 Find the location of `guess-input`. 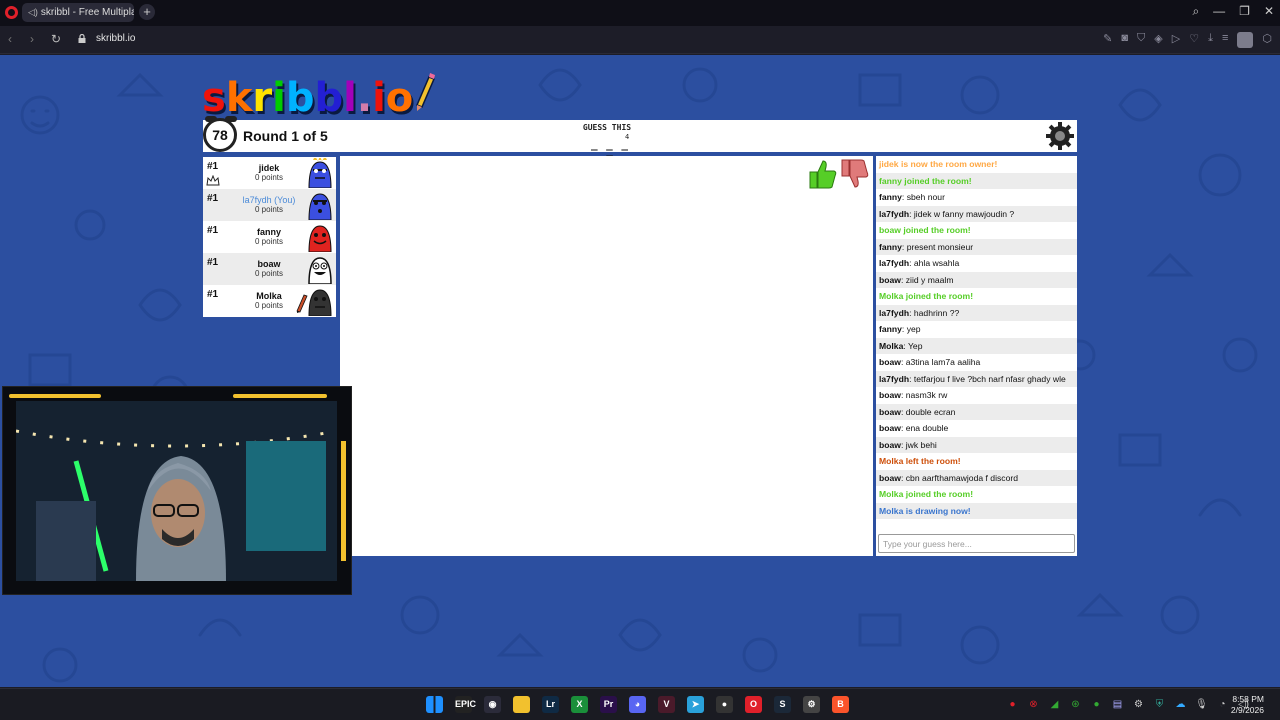

guess-input is located at coordinates (976, 543).